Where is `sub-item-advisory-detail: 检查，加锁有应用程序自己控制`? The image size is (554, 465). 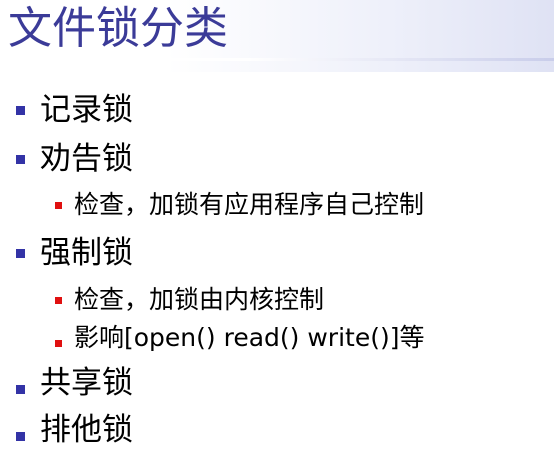 sub-item-advisory-detail: 检查，加锁有应用程序自己控制 is located at coordinates (249, 204).